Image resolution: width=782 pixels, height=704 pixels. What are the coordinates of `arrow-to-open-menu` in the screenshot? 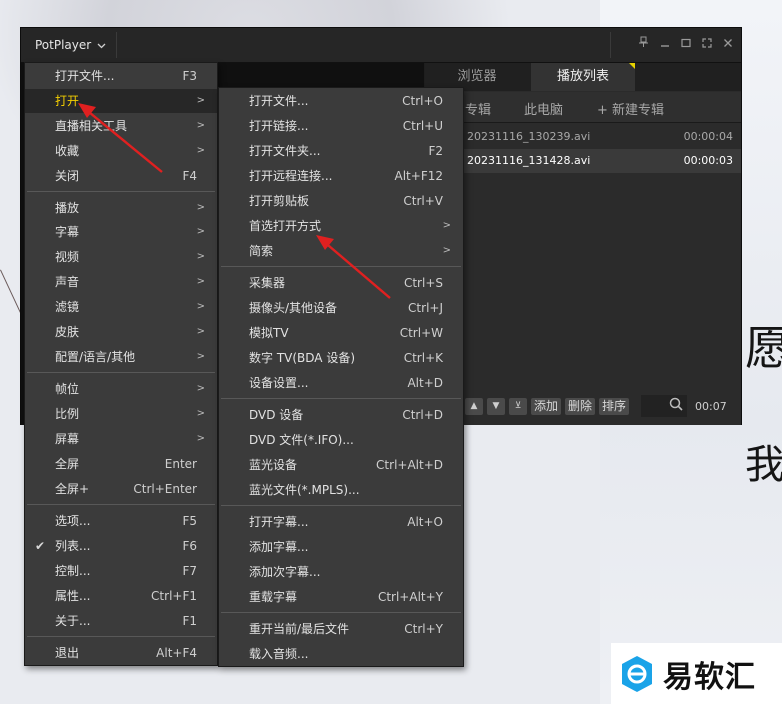 It's located at (120, 138).